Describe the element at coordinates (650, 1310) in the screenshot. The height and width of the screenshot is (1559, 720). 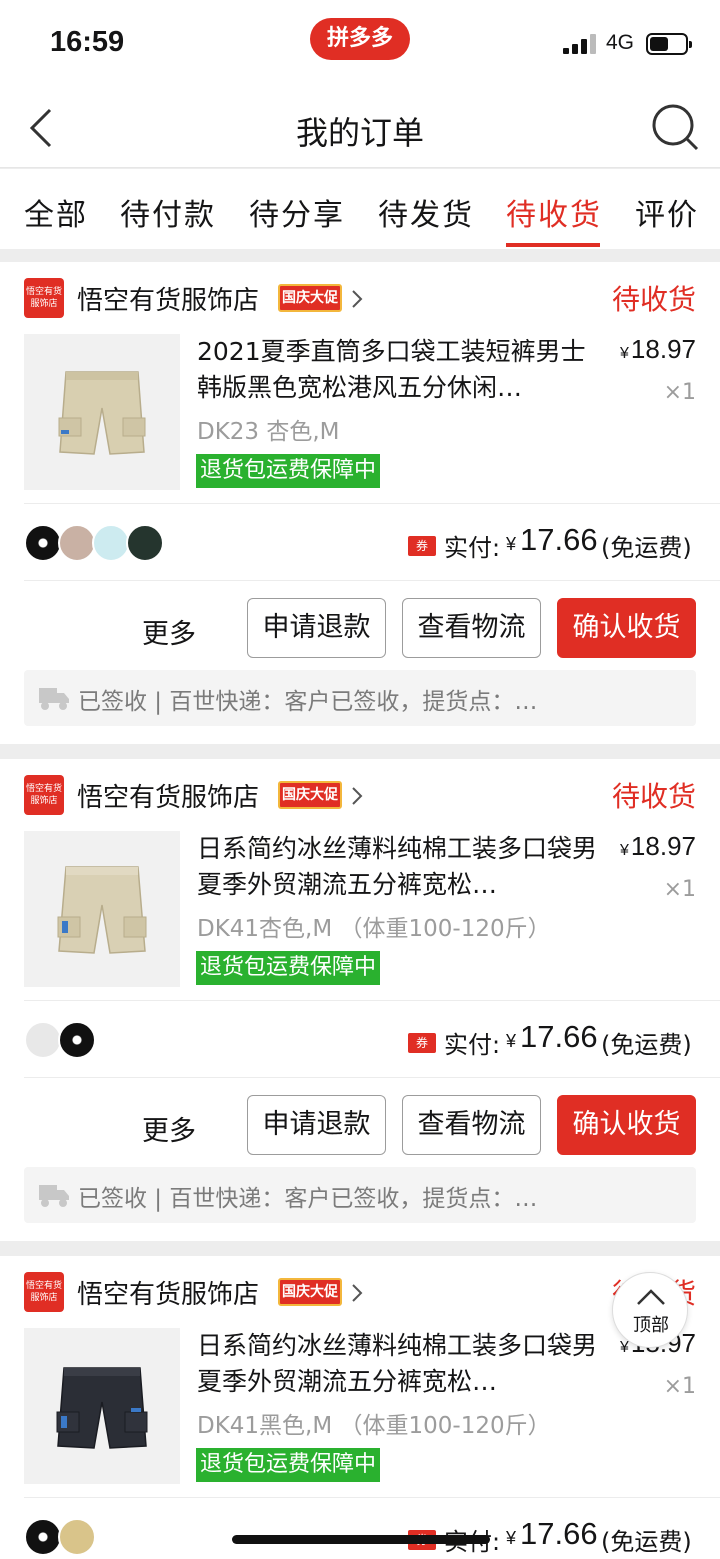
I see `back-to-top-button: 顶部` at that location.